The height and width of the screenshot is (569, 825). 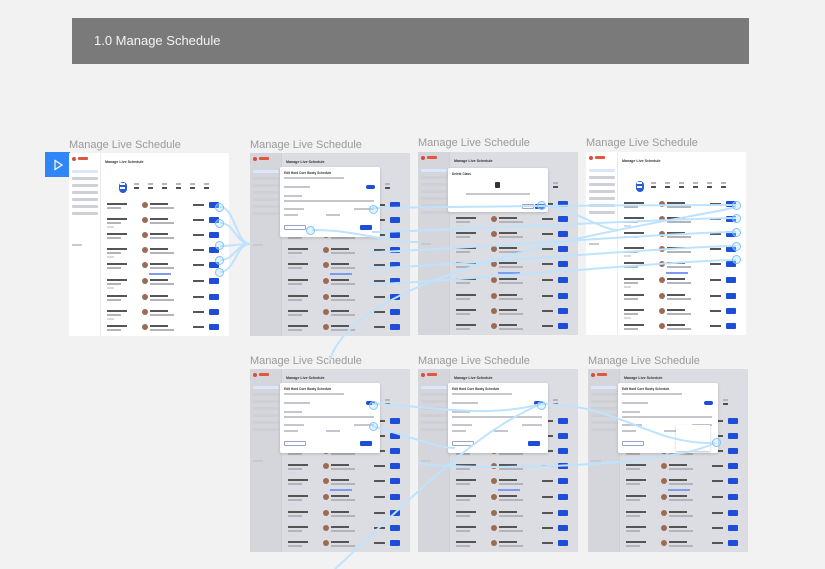 What do you see at coordinates (641, 161) in the screenshot?
I see `screen-heading: Manage Live Schedule` at bounding box center [641, 161].